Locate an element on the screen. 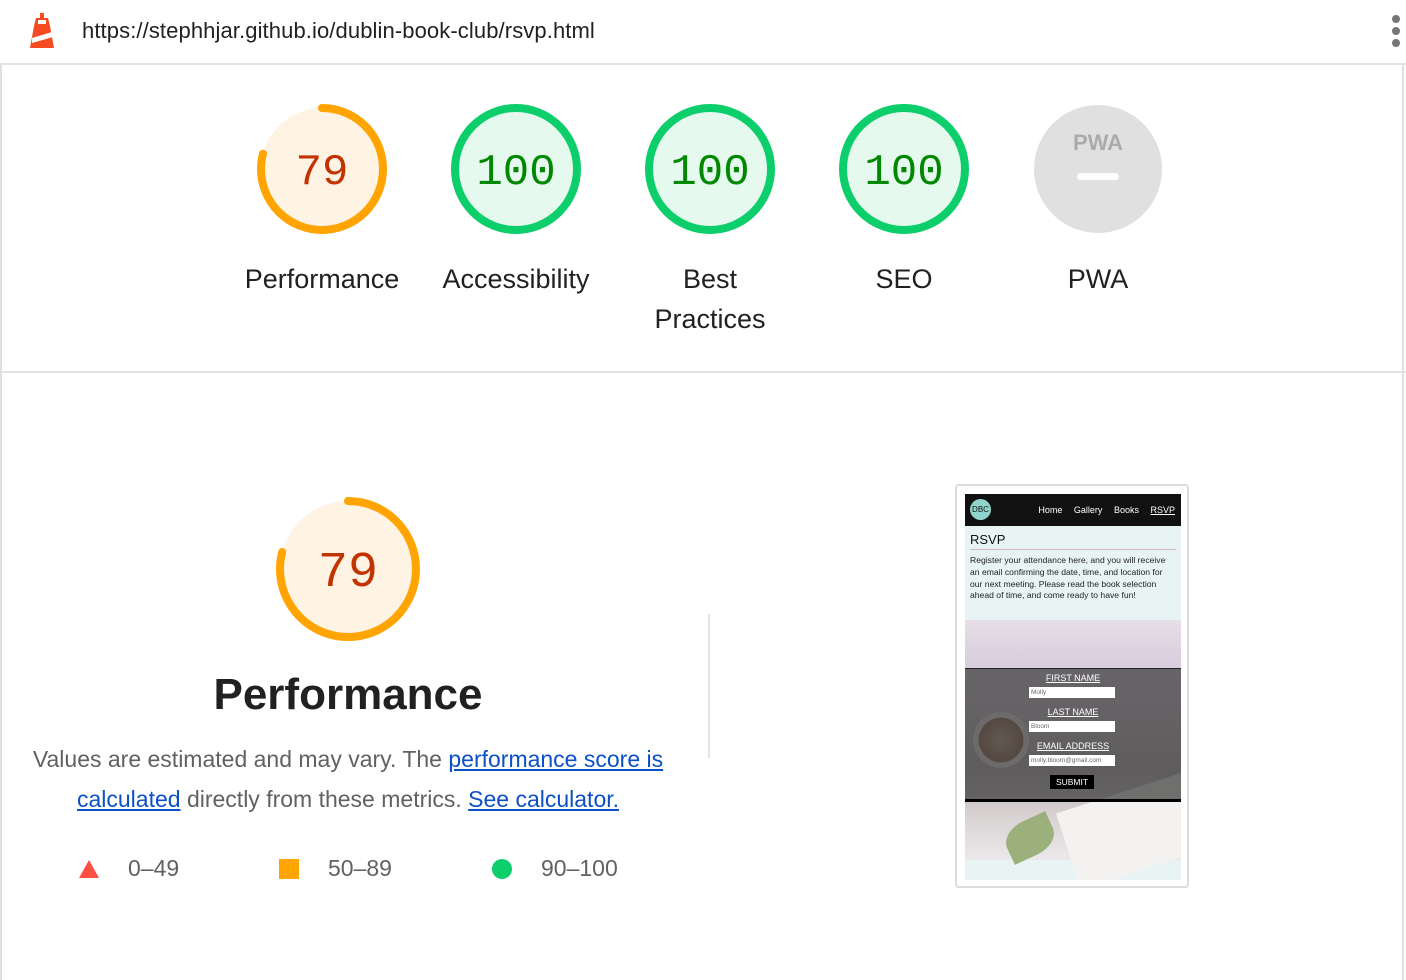 This screenshot has width=1406, height=980. section-divider is located at coordinates (703, 372).